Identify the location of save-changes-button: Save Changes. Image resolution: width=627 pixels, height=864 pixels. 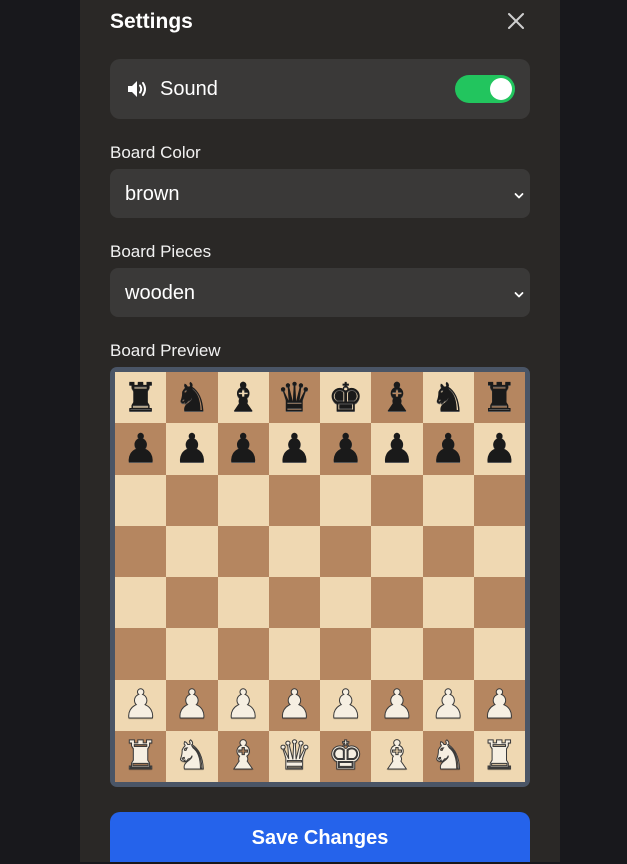
(320, 837).